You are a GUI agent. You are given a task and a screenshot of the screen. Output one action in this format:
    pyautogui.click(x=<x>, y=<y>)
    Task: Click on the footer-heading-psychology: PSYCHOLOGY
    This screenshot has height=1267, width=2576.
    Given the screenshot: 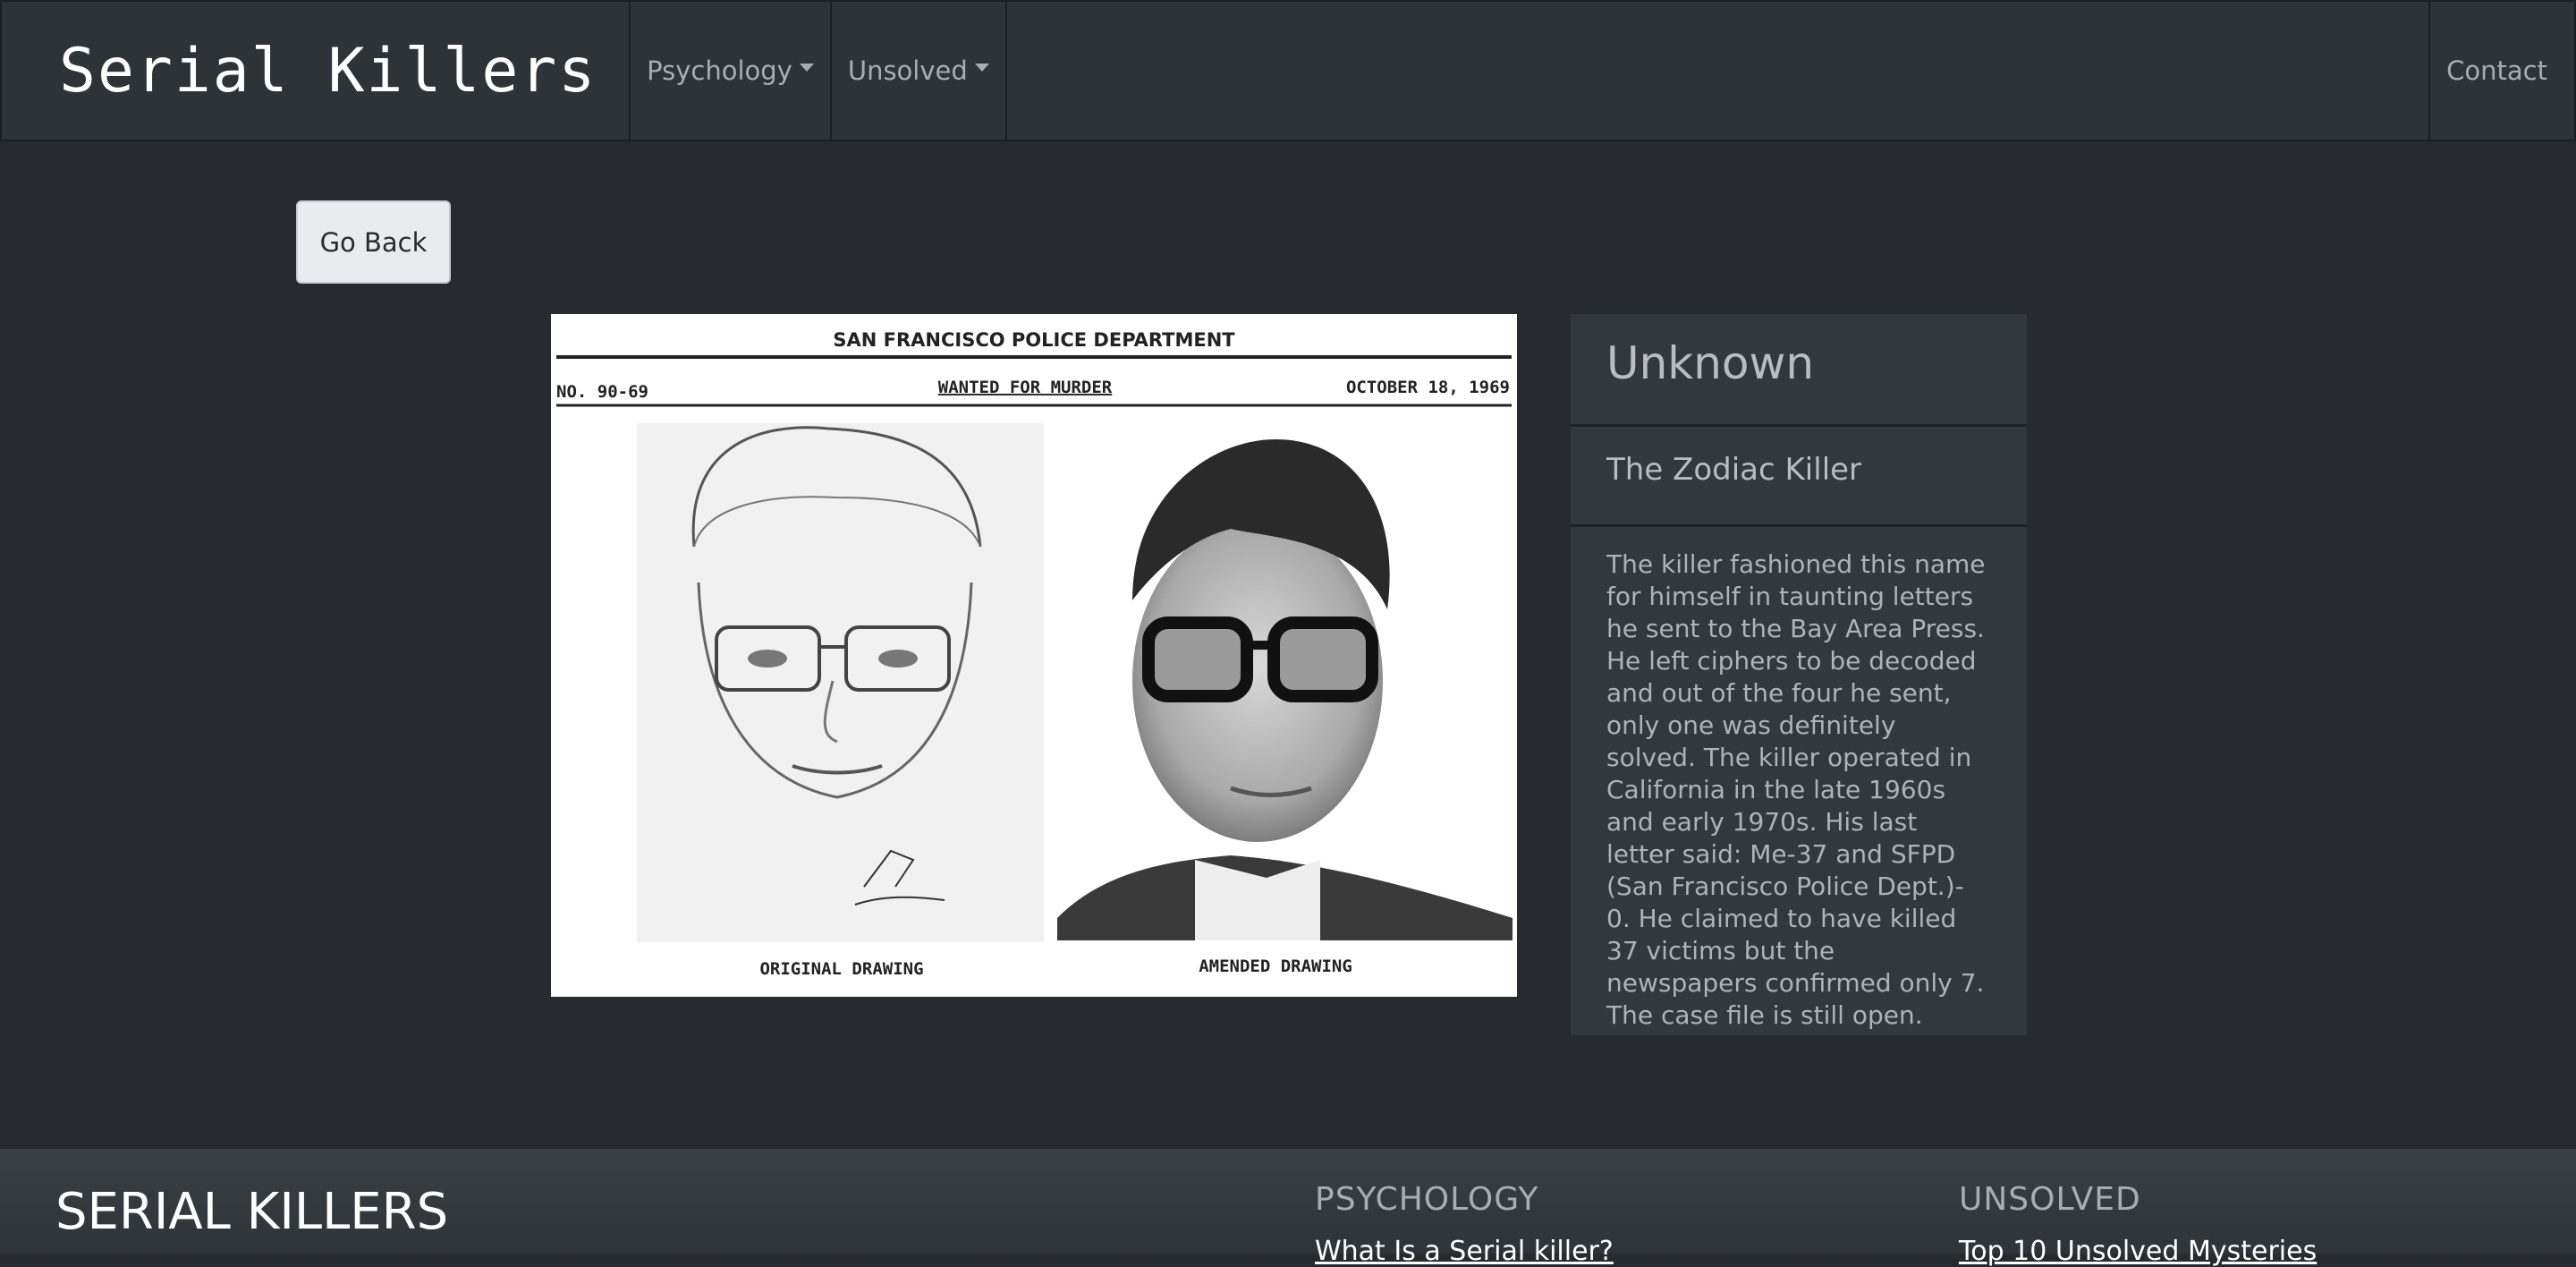 What is the action you would take?
    pyautogui.click(x=1427, y=1199)
    